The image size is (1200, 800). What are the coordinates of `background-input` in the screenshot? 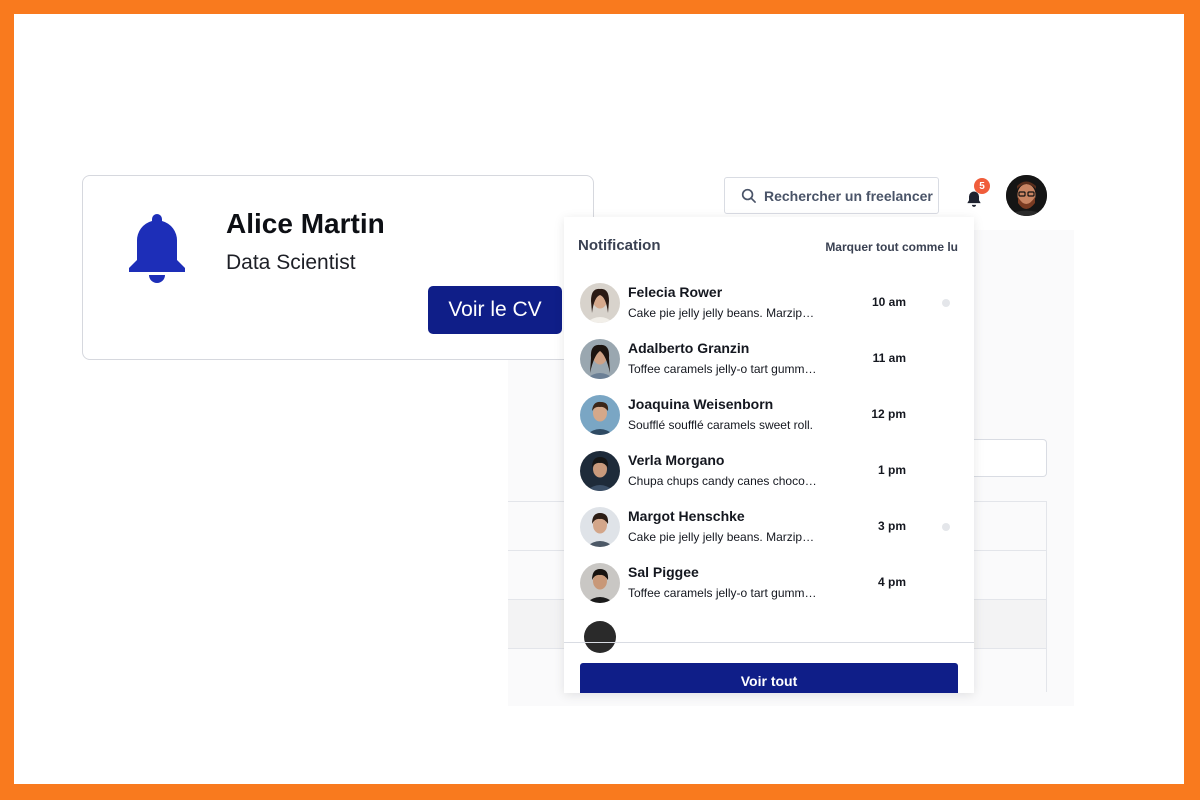 It's located at (1005, 458).